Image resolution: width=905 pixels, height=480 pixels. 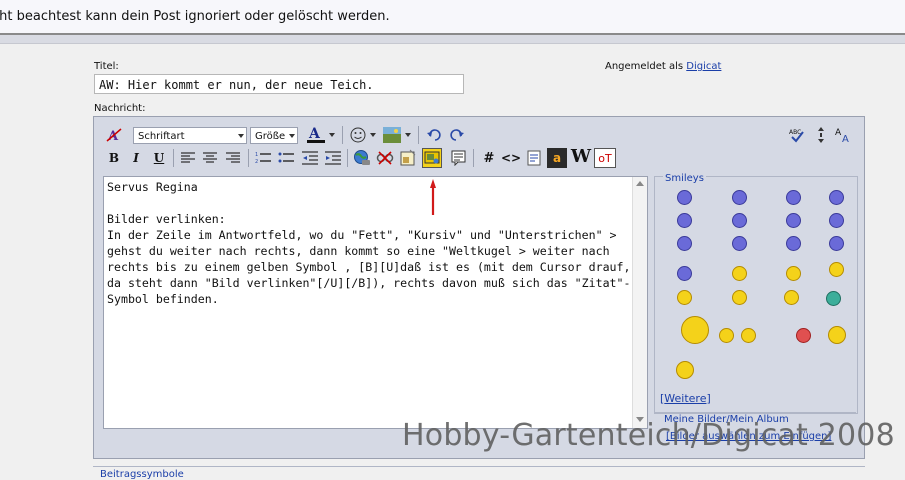 What do you see at coordinates (821, 135) in the screenshot?
I see `resize-icon` at bounding box center [821, 135].